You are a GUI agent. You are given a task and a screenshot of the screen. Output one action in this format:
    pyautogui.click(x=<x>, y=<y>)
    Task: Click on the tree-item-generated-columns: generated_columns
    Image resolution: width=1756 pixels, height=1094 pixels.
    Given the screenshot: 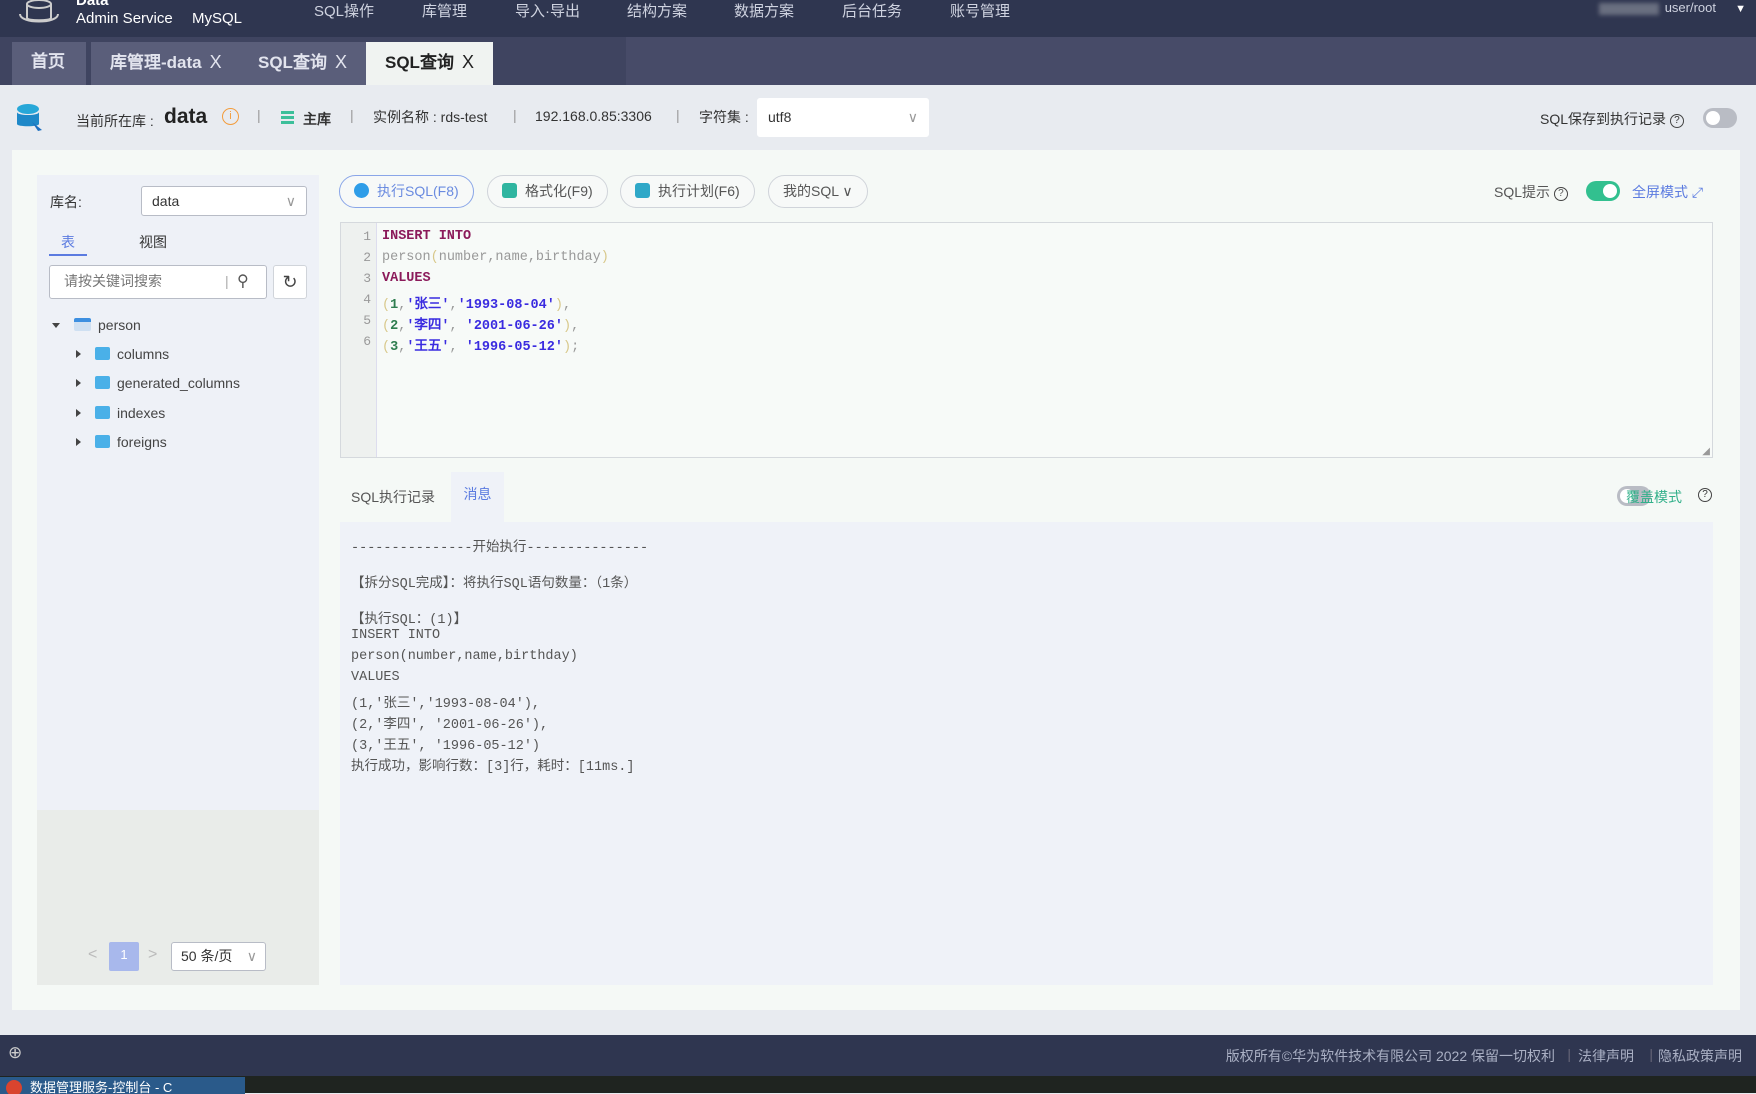 What is the action you would take?
    pyautogui.click(x=158, y=383)
    